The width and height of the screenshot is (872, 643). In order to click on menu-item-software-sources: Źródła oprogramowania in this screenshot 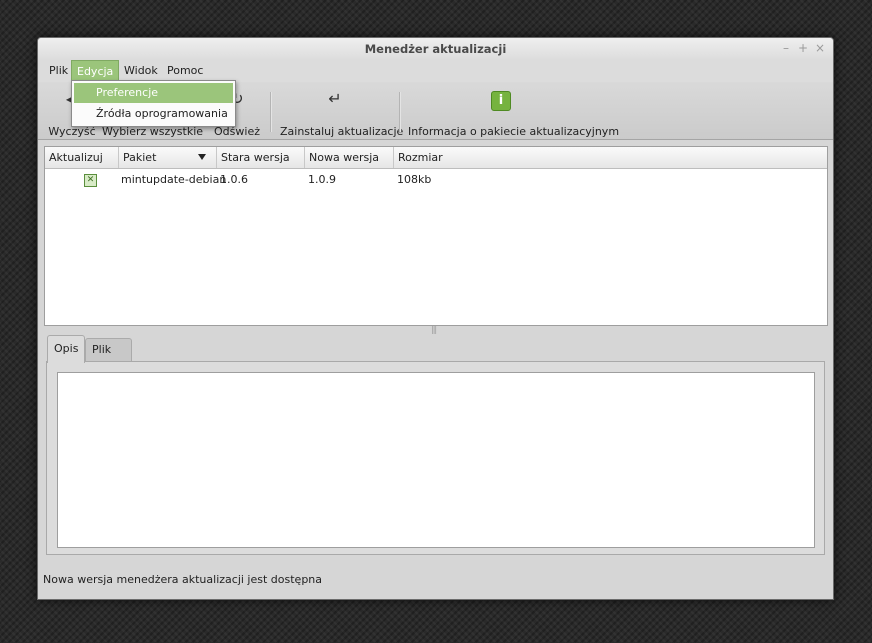, I will do `click(153, 114)`.